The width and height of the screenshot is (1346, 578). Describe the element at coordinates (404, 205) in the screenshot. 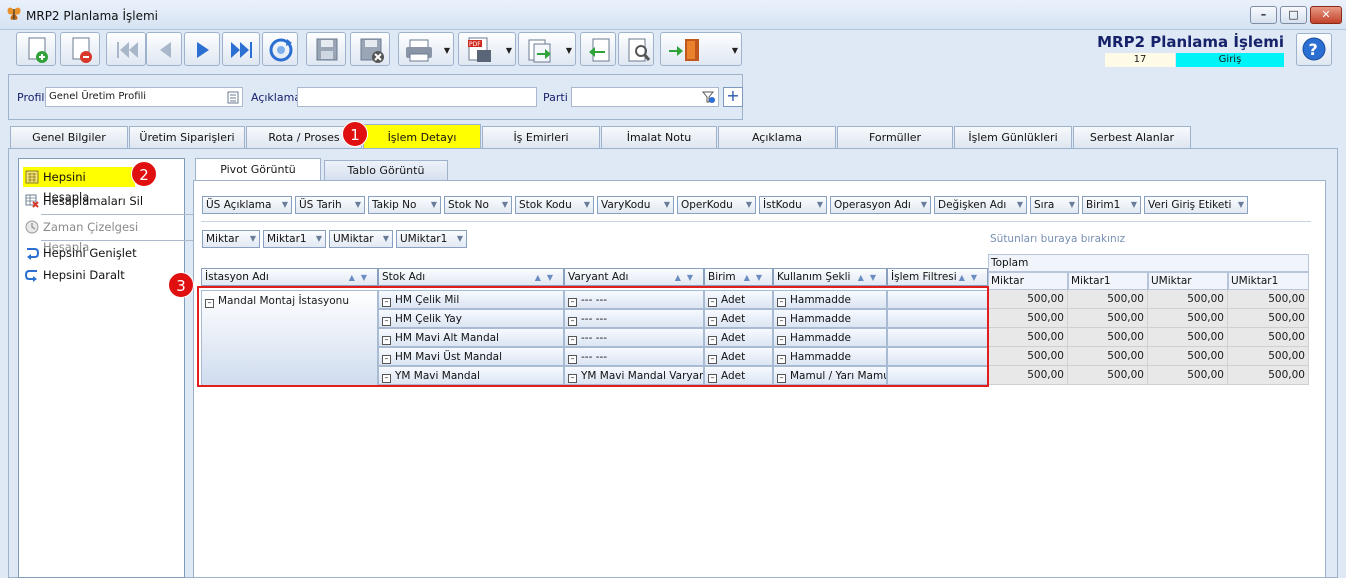

I see `pivot-filter-field: Takip No ▼` at that location.